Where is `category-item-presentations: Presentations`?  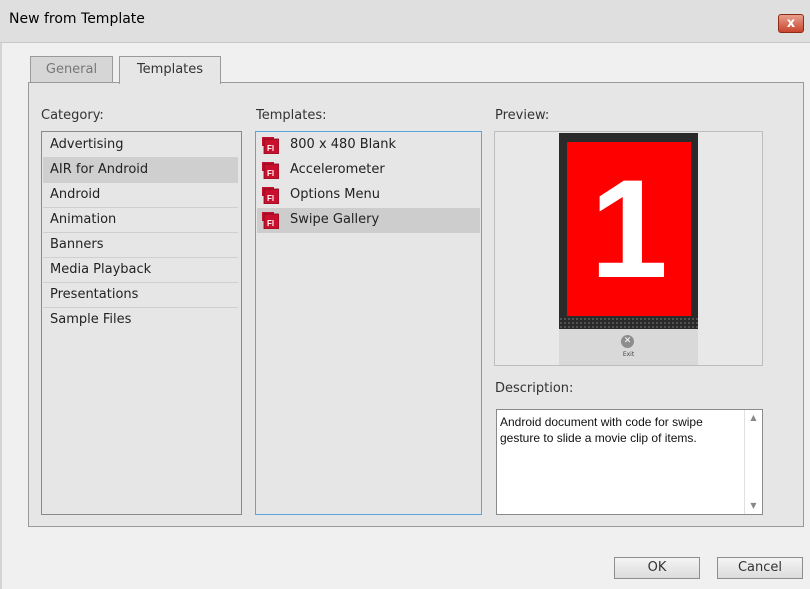 category-item-presentations: Presentations is located at coordinates (140, 295).